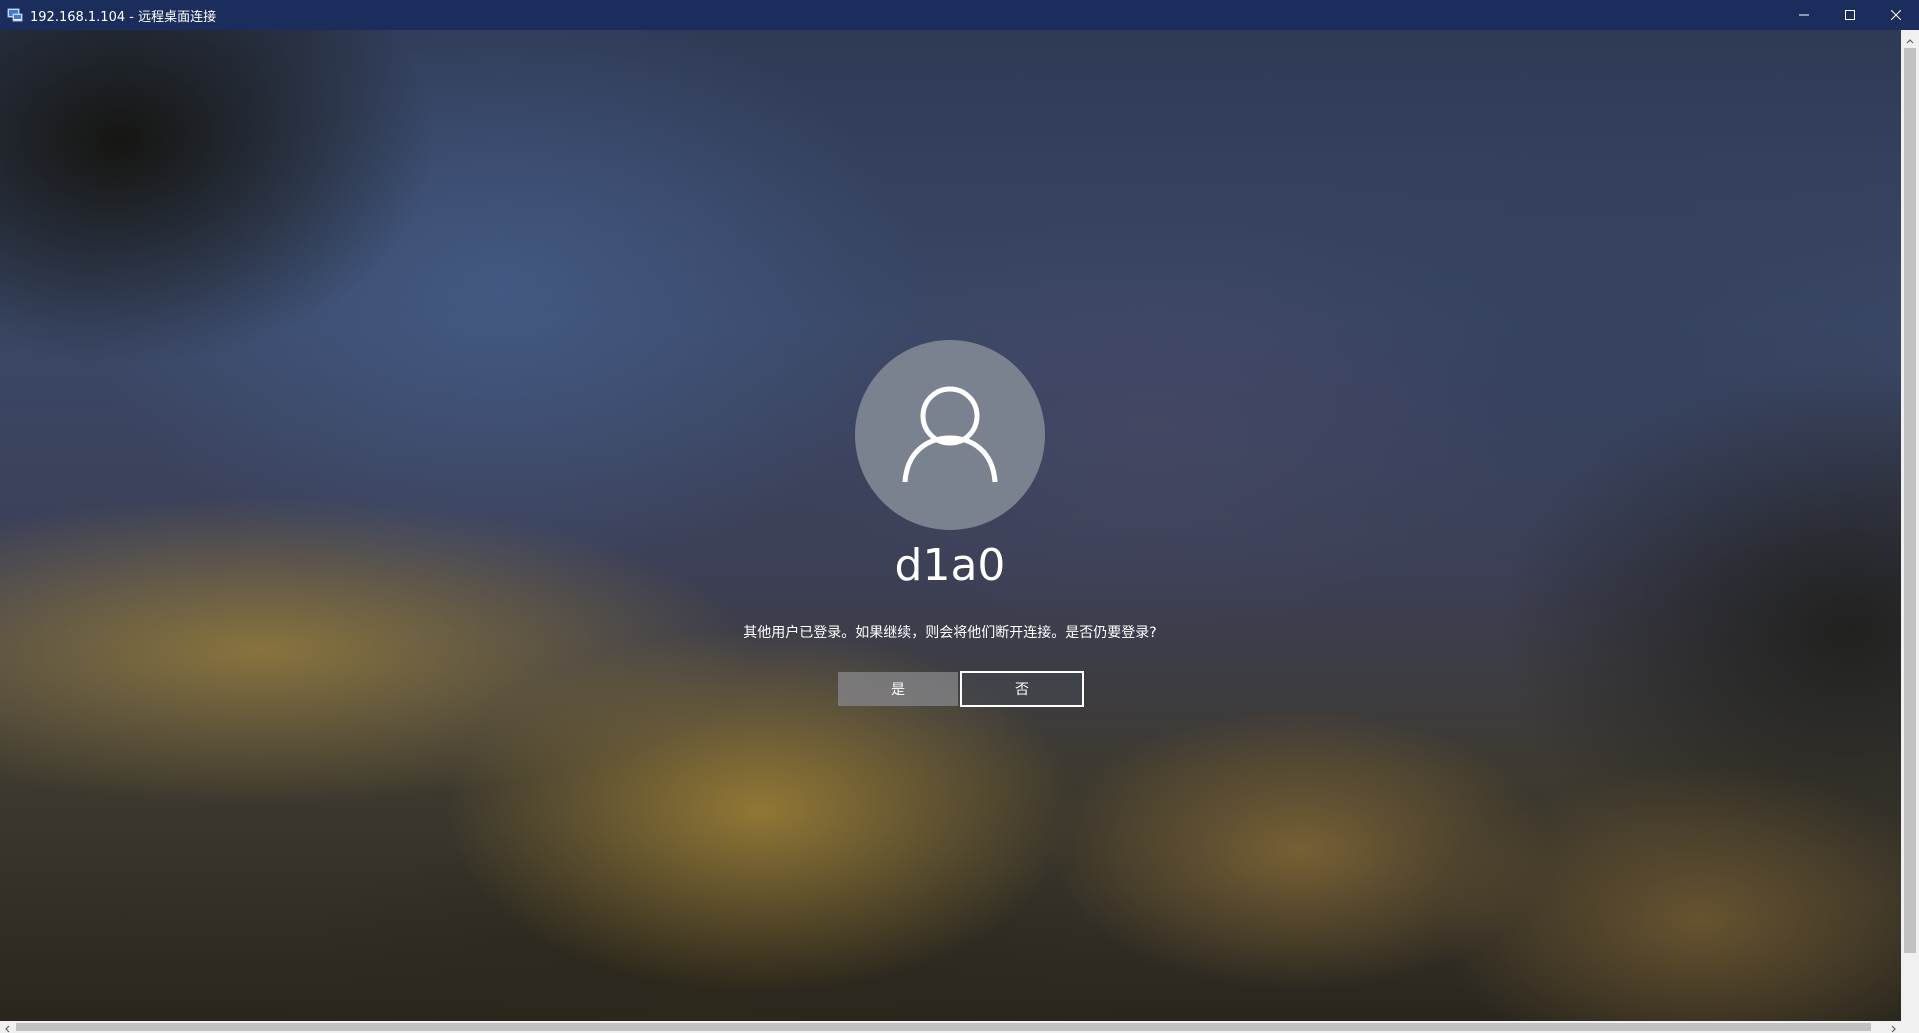 This screenshot has height=1033, width=1919. Describe the element at coordinates (959, 15) in the screenshot. I see `window-titlebar: 192.168.1.104 - 远程桌面连接` at that location.